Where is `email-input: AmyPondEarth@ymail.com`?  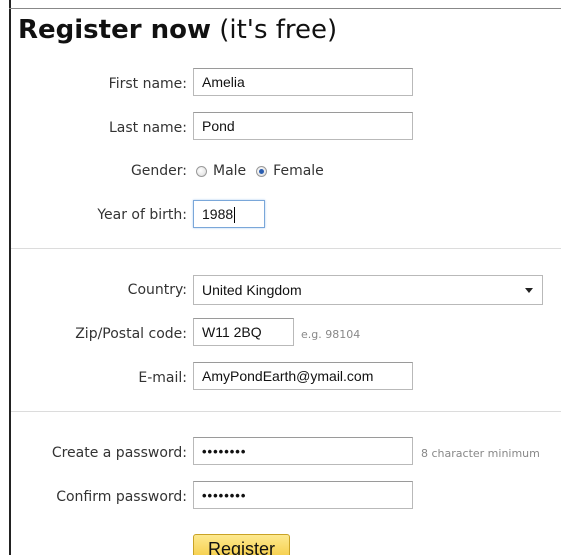
email-input: AmyPondEarth@ymail.com is located at coordinates (303, 376).